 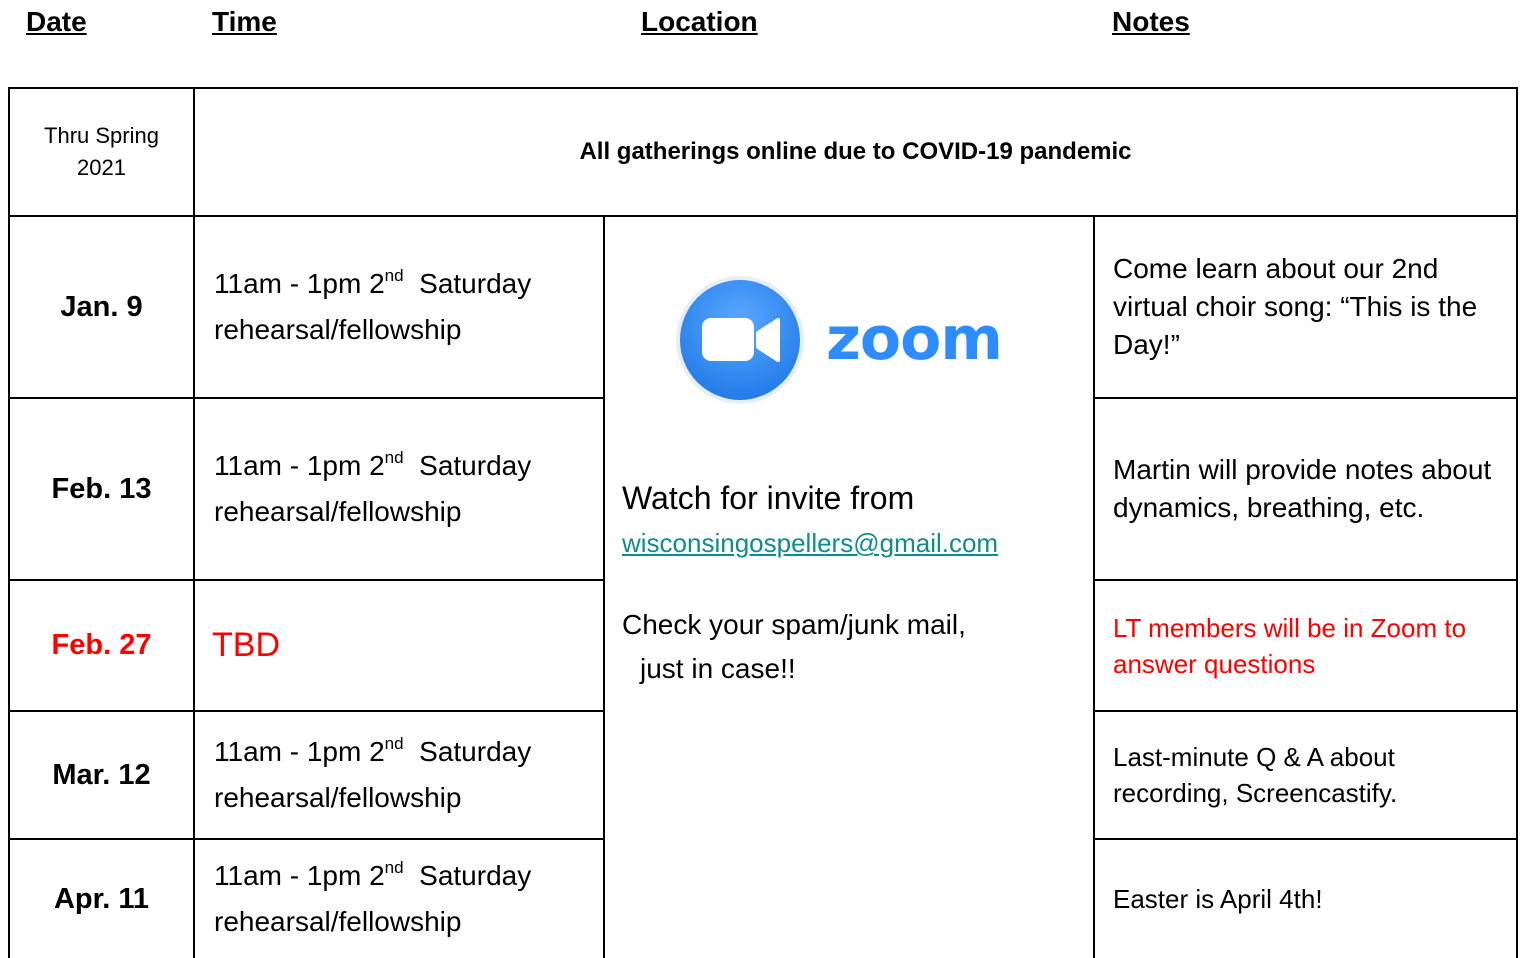 I want to click on email-link: wisconsingospellers@gmail.com, so click(x=810, y=543).